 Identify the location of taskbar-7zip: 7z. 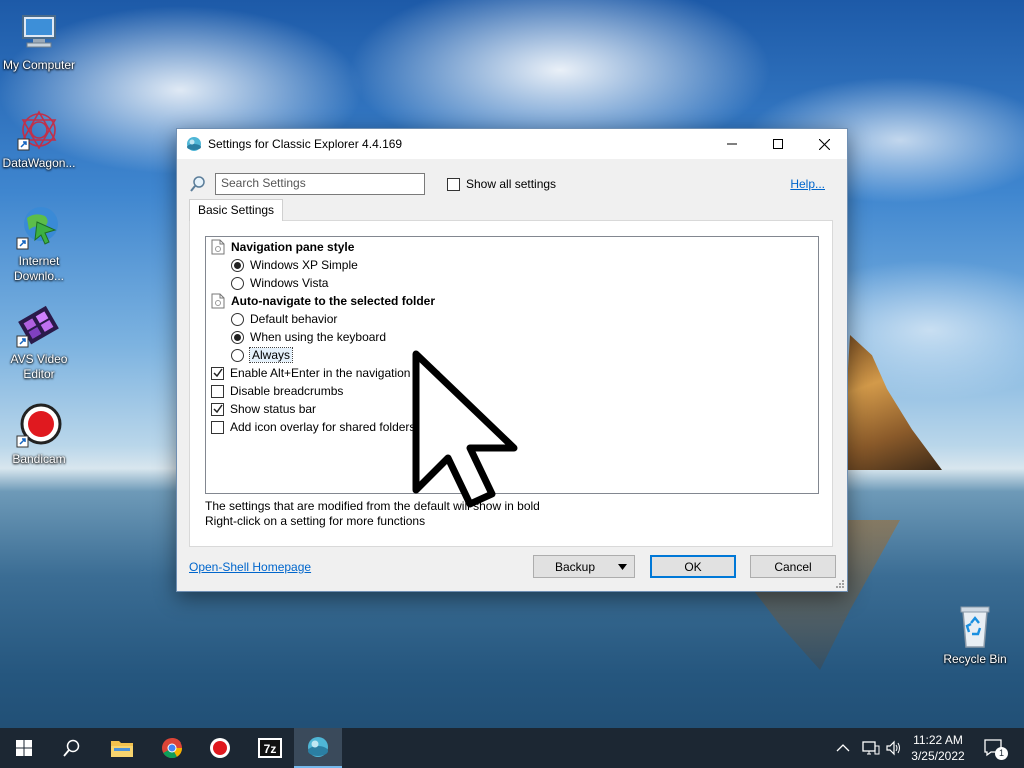
(270, 748).